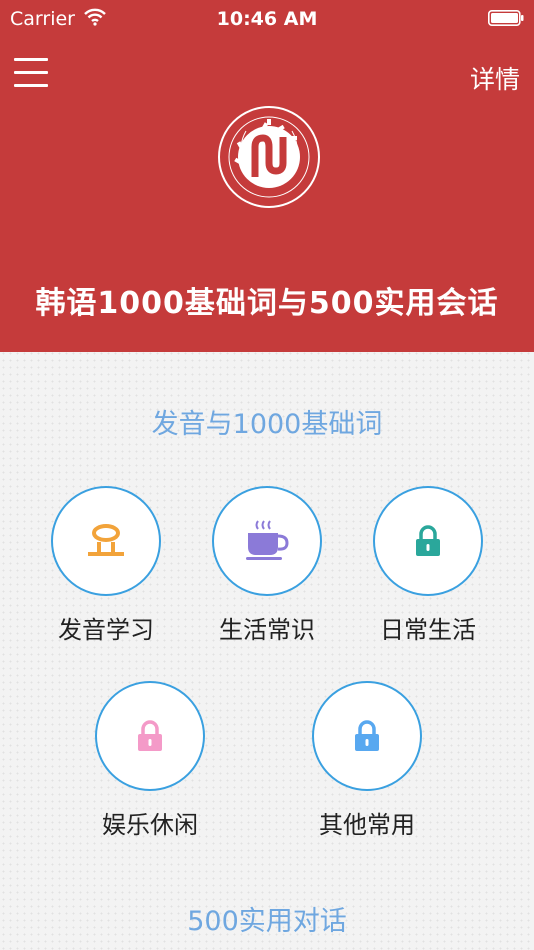 Image resolution: width=534 pixels, height=950 pixels. I want to click on menu-icon, so click(31, 76).